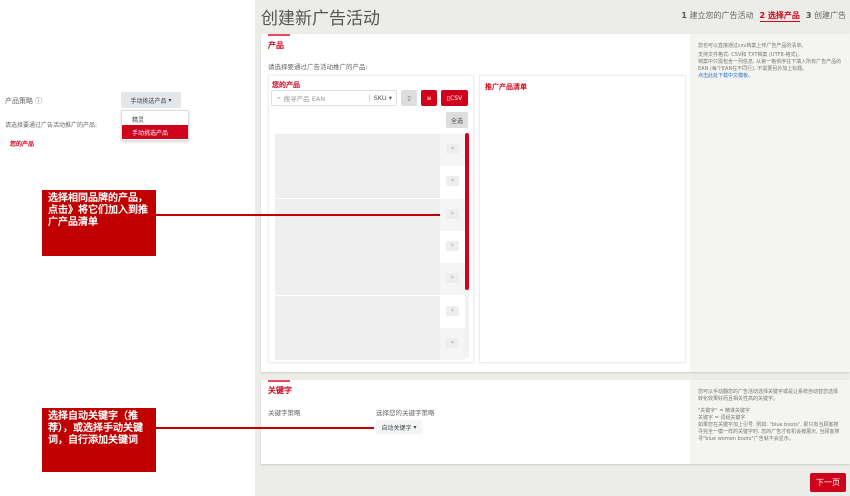 Image resolution: width=850 pixels, height=496 pixels. What do you see at coordinates (24, 101) in the screenshot?
I see `product-strategy-label: 产品策略 ⓘ` at bounding box center [24, 101].